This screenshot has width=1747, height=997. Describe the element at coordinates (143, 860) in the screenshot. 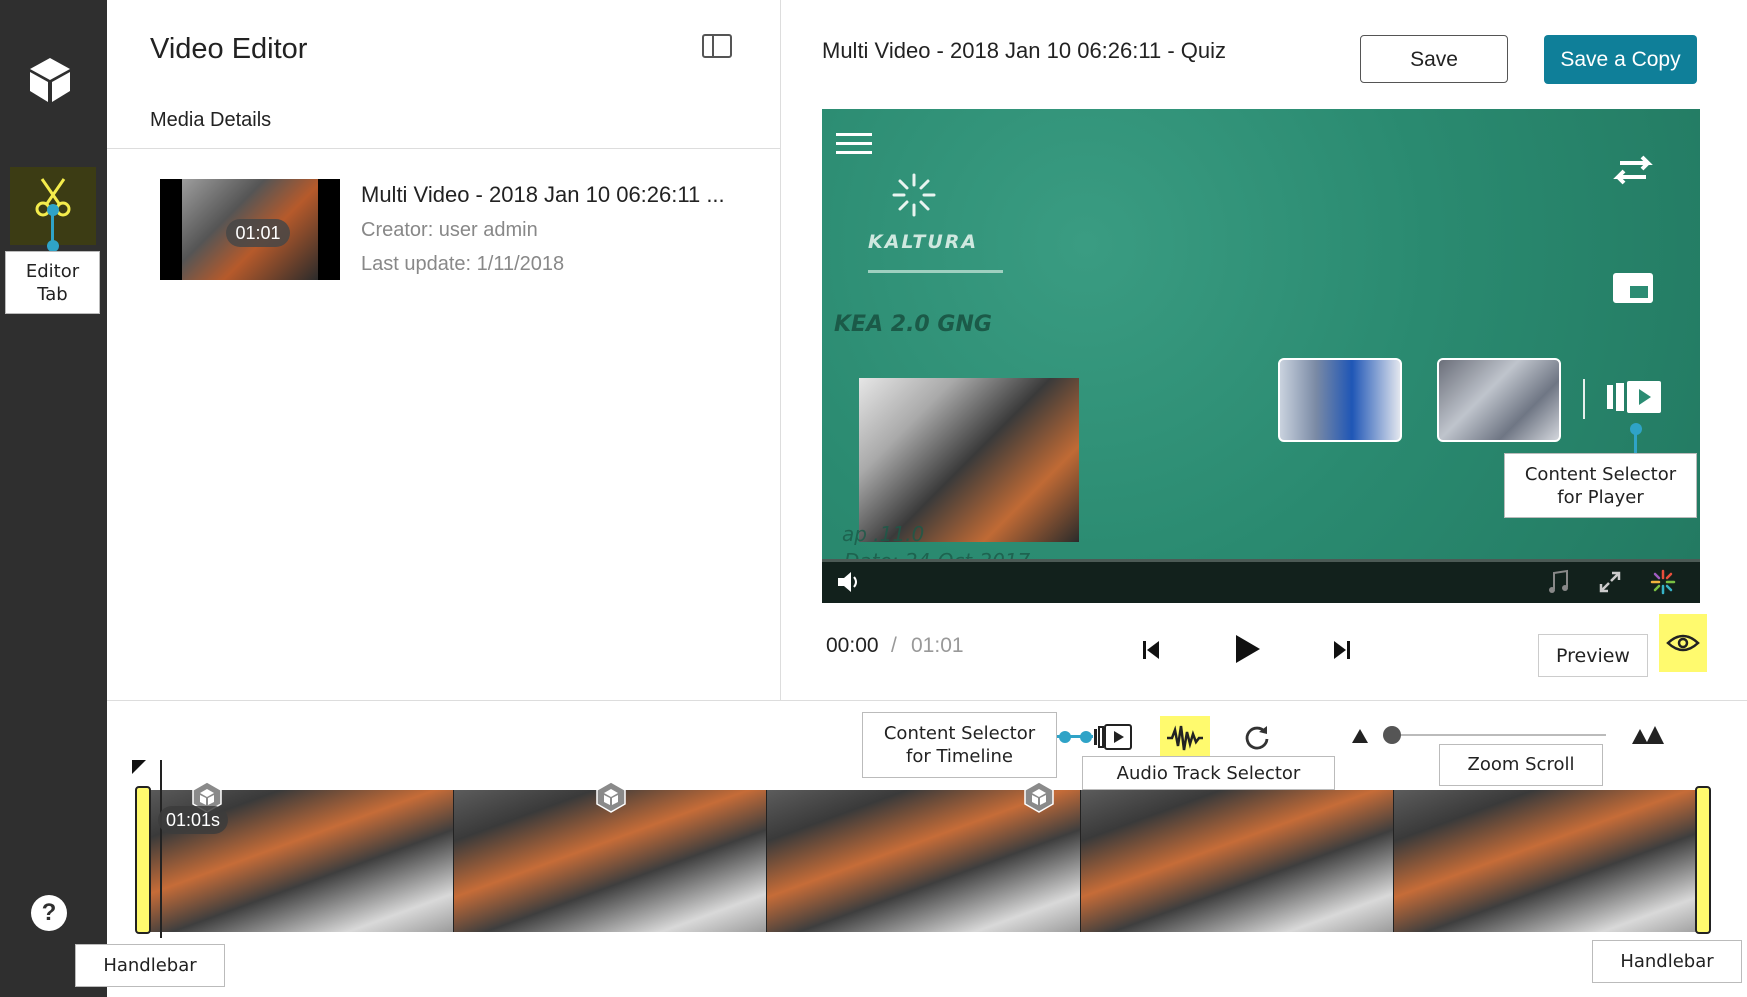

I see `handlebar-left` at that location.